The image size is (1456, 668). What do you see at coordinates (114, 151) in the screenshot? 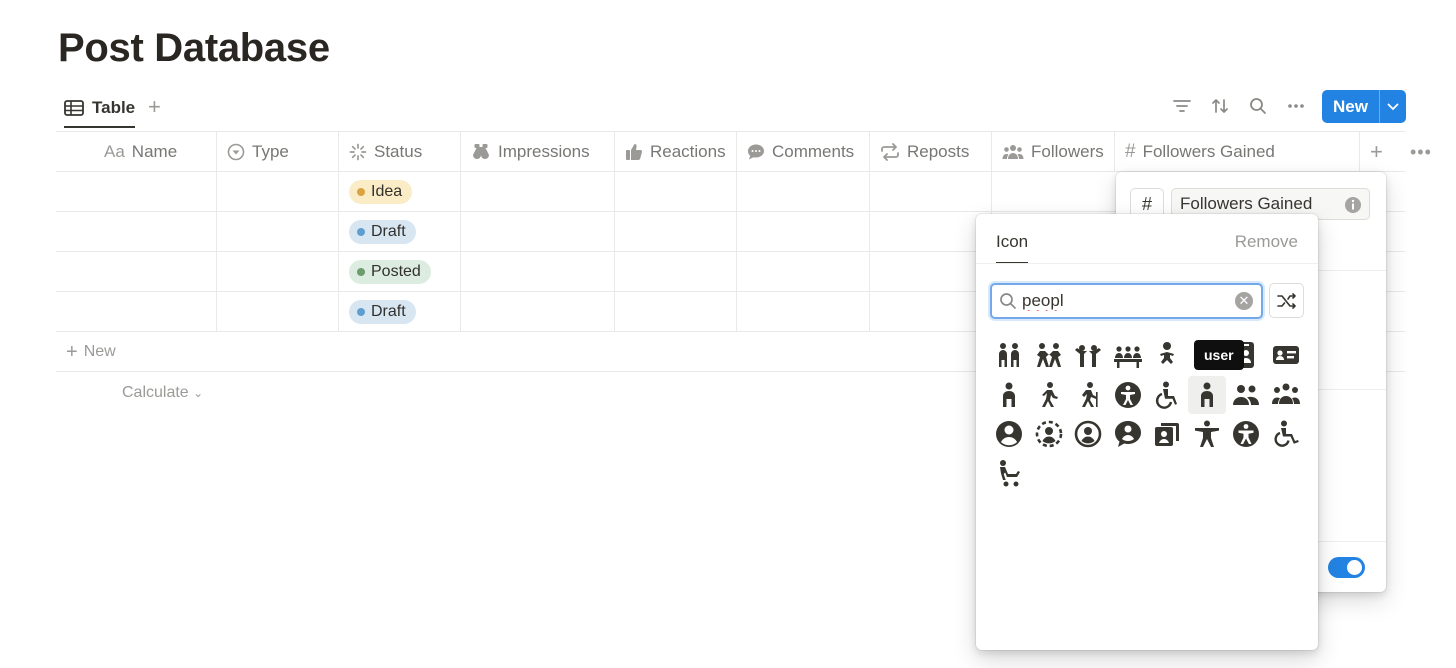
I see `aa-text-icon: Aa` at bounding box center [114, 151].